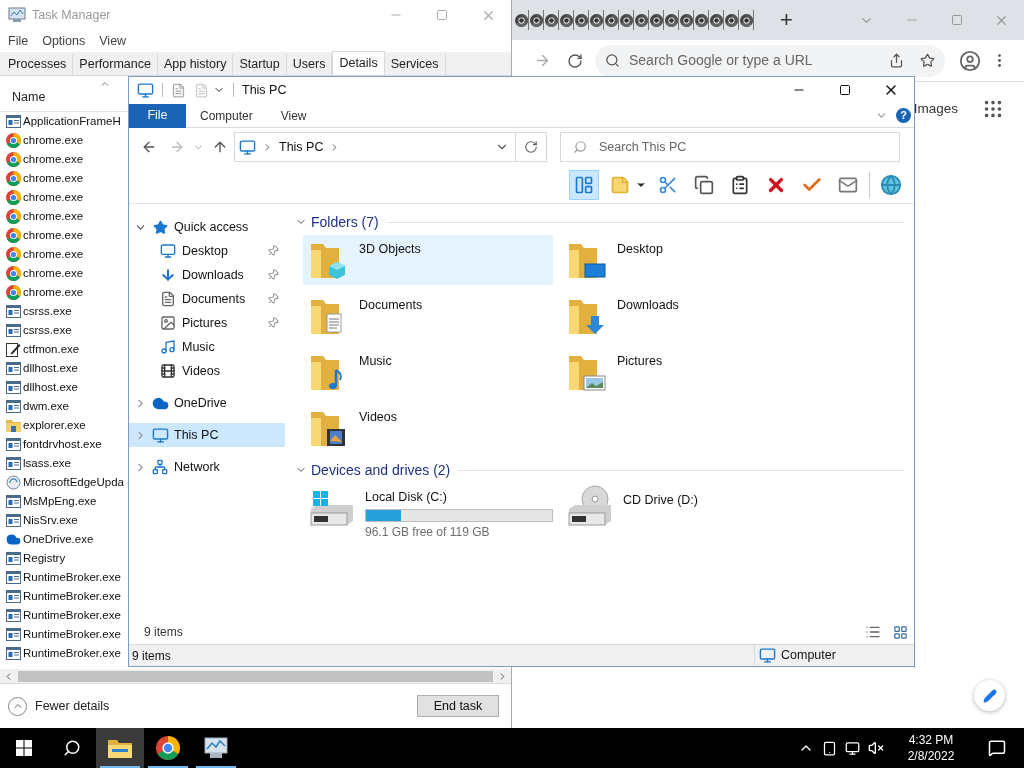 The width and height of the screenshot is (1024, 768). I want to click on notification-icon, so click(997, 748).